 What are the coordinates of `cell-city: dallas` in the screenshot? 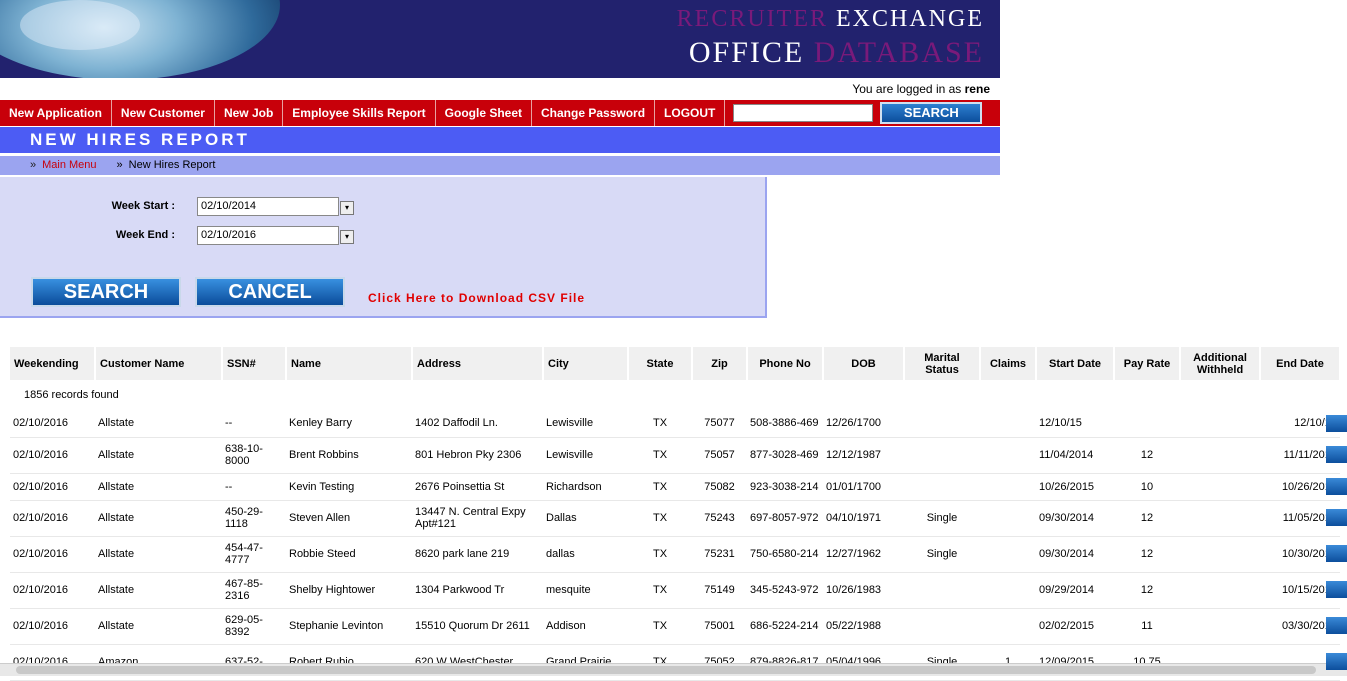 It's located at (585, 554).